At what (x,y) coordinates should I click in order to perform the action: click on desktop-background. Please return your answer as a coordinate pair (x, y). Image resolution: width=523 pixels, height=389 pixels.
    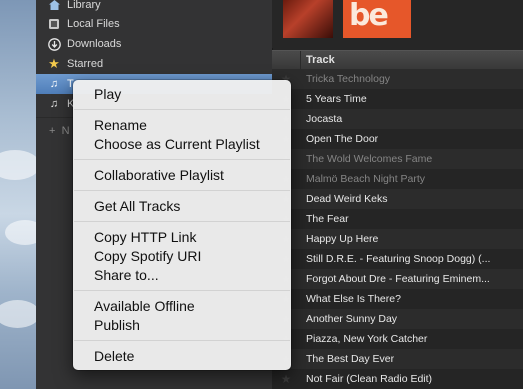
    Looking at the image, I should click on (22, 194).